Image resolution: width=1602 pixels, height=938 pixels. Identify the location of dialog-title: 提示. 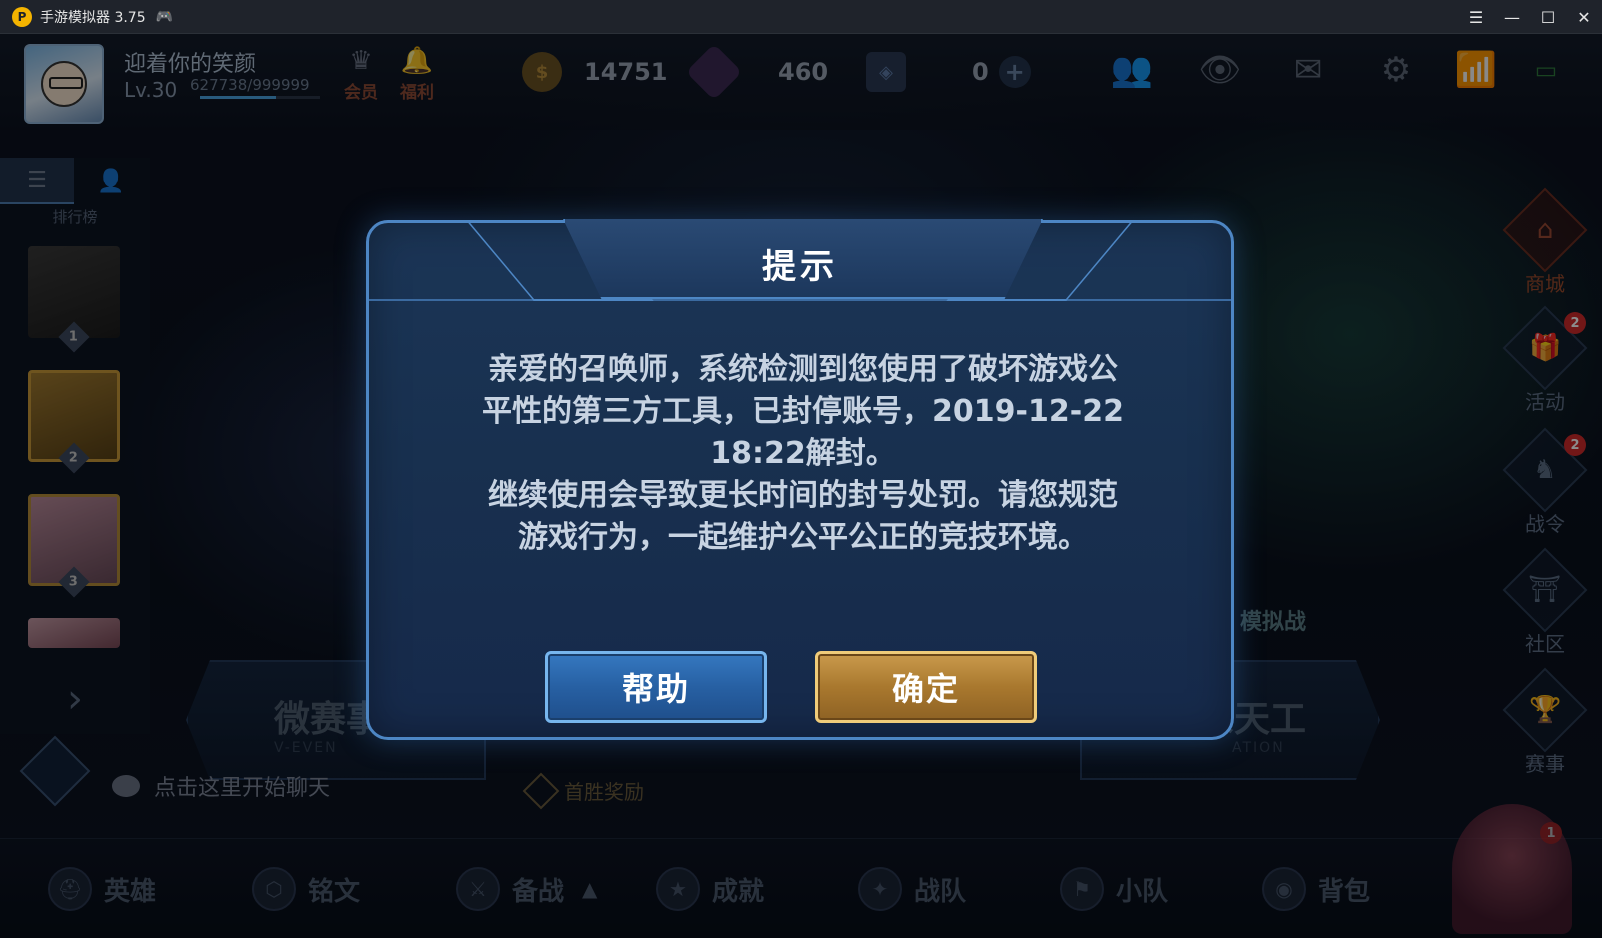
(800, 267).